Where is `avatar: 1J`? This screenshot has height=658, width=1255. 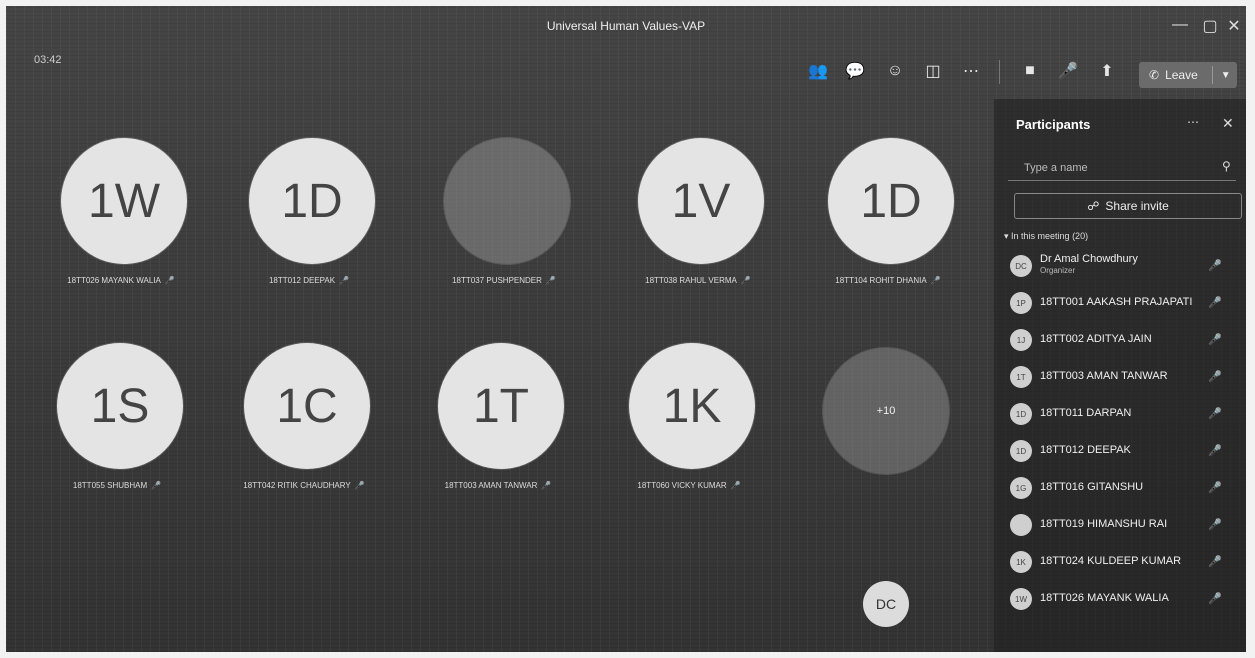
avatar: 1J is located at coordinates (1021, 340).